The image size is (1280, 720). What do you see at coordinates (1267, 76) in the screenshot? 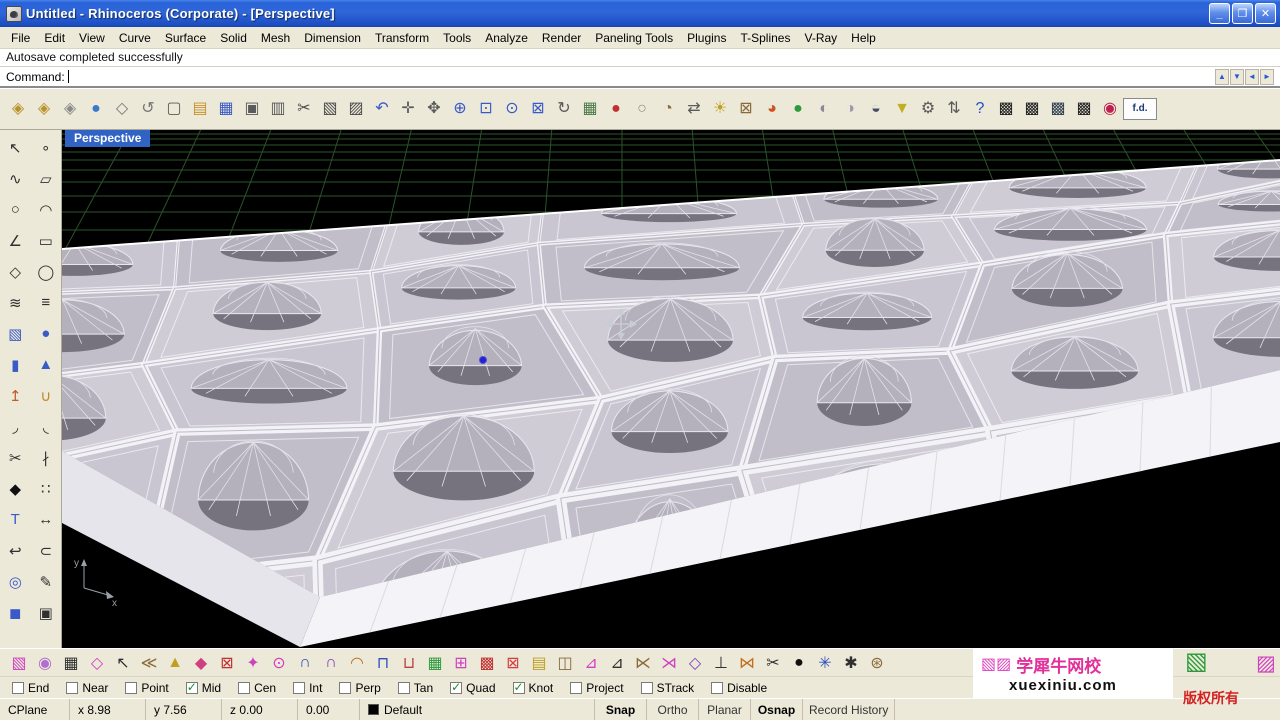
I see `command-scroll-right: ►` at bounding box center [1267, 76].